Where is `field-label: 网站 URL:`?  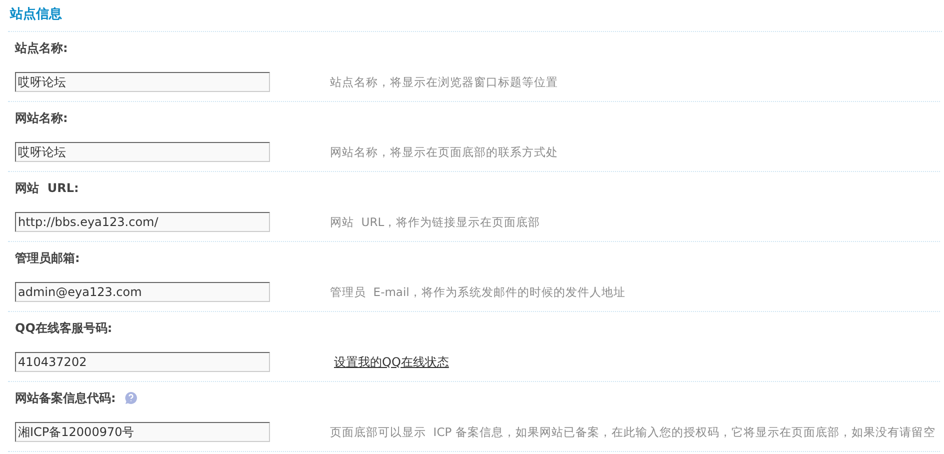
field-label: 网站 URL: is located at coordinates (47, 188).